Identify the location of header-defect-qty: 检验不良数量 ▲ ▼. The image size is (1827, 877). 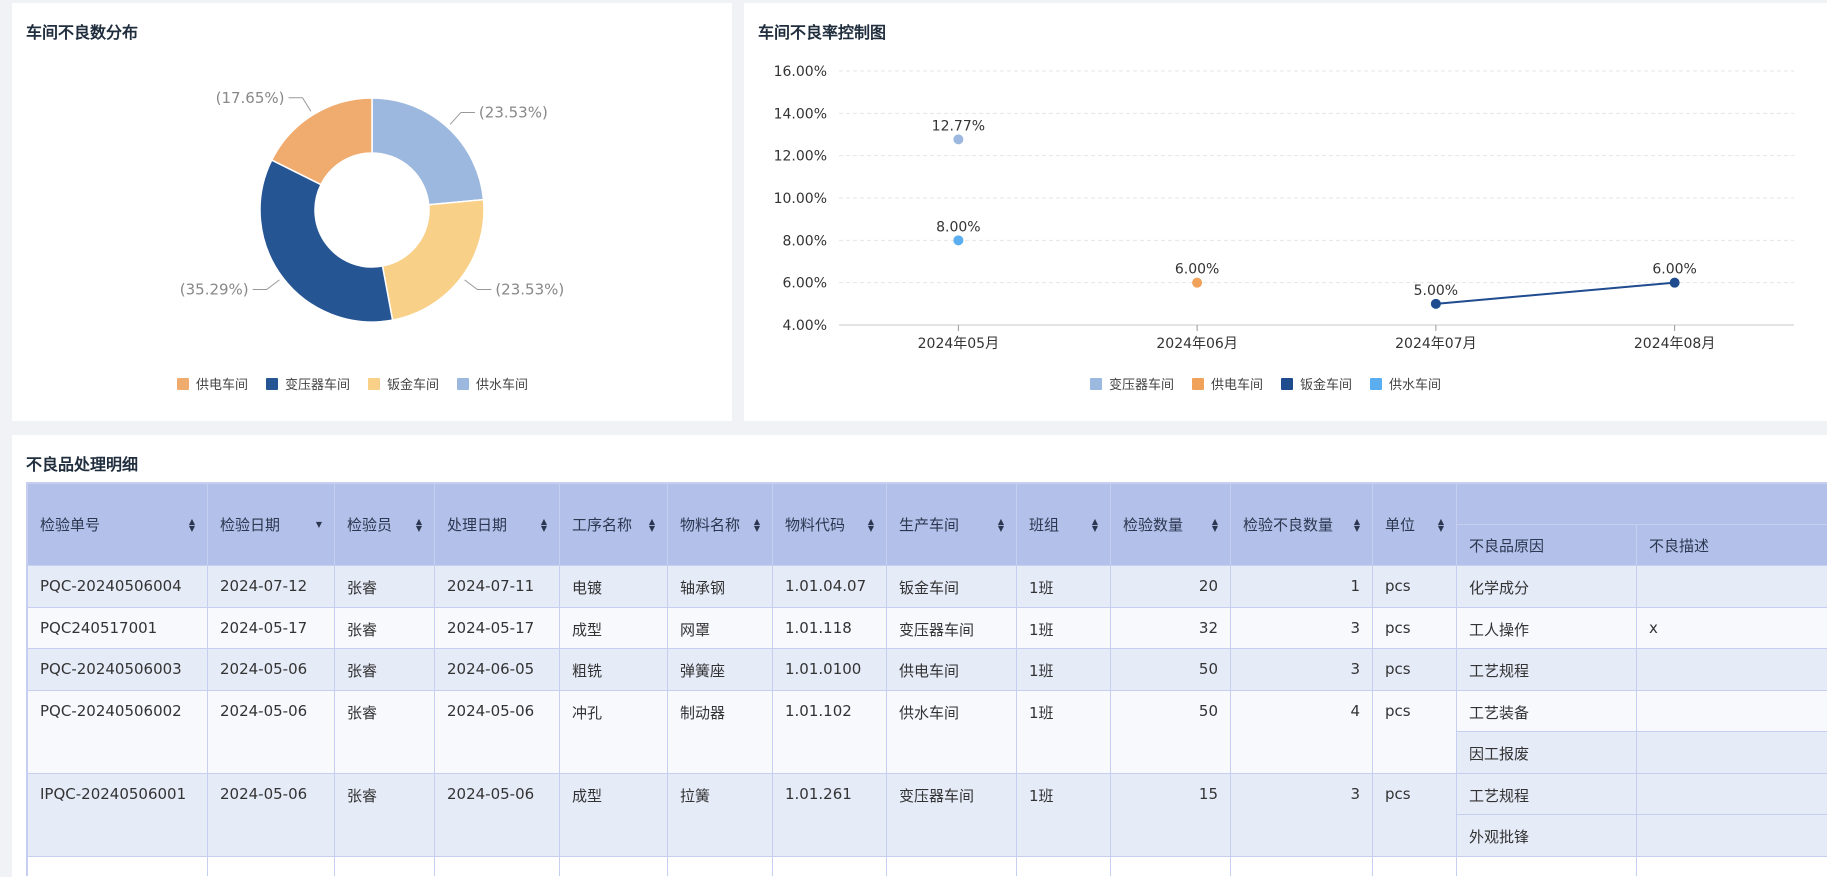
(1301, 524).